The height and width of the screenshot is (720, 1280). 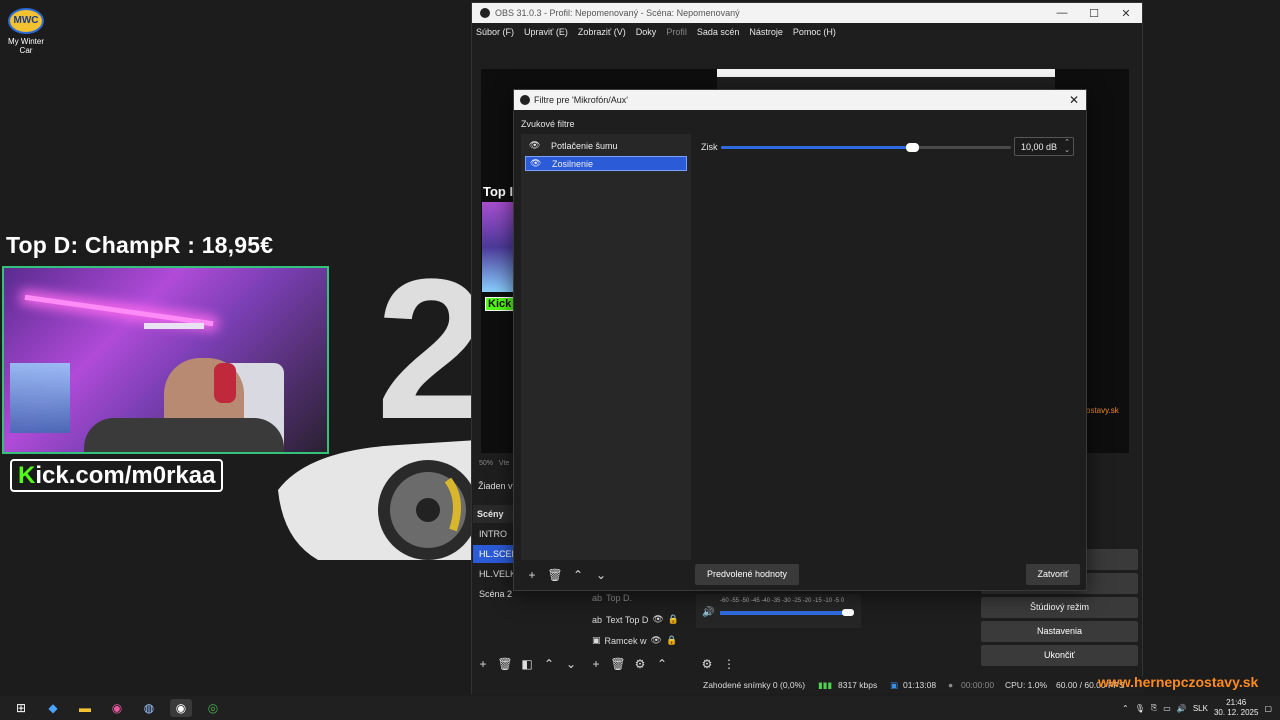 I want to click on microphone-icon: 🎙, so click(x=1140, y=708).